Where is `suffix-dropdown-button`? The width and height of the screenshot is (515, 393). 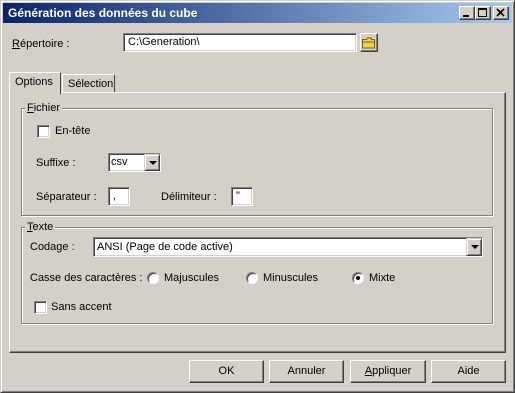
suffix-dropdown-button is located at coordinates (152, 162).